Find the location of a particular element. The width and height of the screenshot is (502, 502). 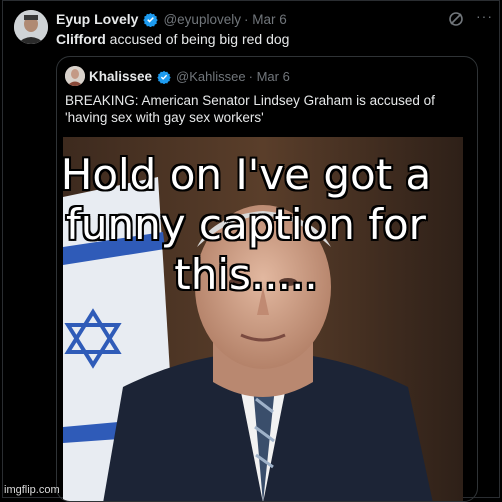

more-options-icon: ··· is located at coordinates (484, 16).